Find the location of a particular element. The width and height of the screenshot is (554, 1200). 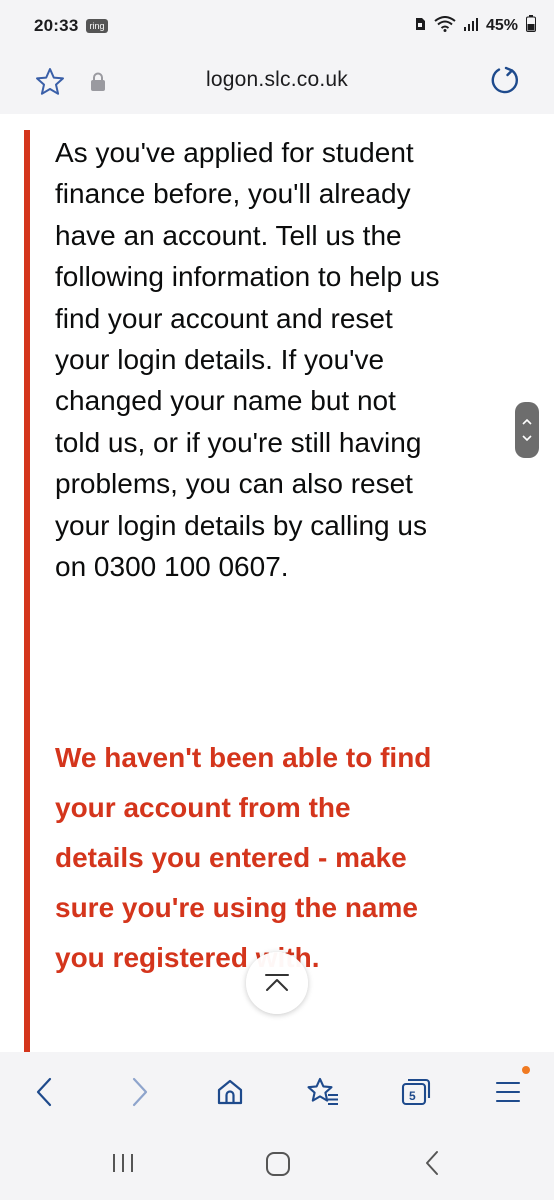

scroll-up-icon is located at coordinates (277, 982).